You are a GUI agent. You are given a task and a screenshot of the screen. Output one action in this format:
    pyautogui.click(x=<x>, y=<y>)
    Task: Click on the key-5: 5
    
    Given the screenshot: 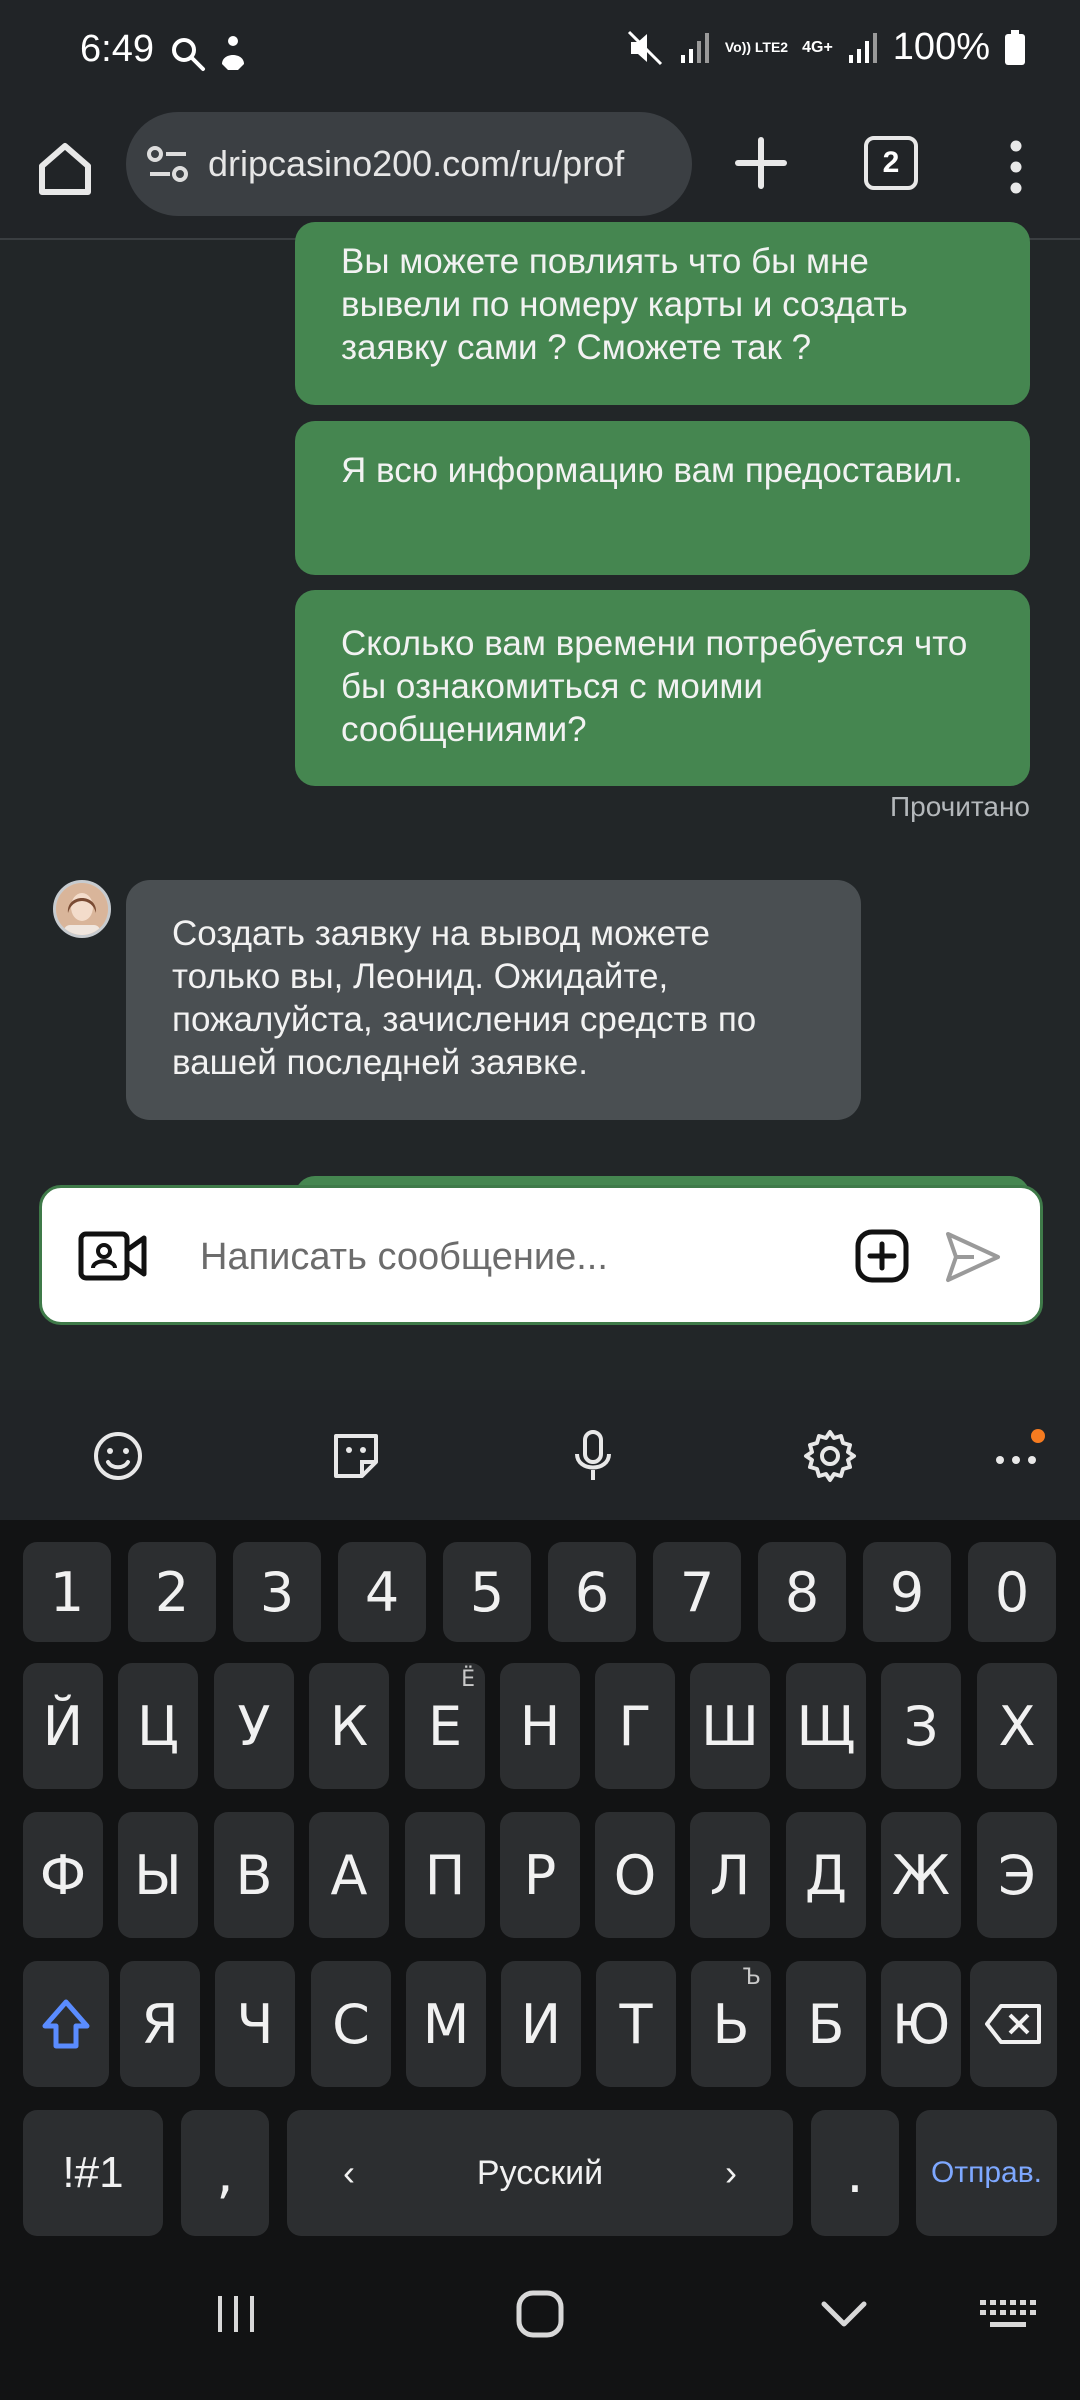 What is the action you would take?
    pyautogui.click(x=487, y=1592)
    